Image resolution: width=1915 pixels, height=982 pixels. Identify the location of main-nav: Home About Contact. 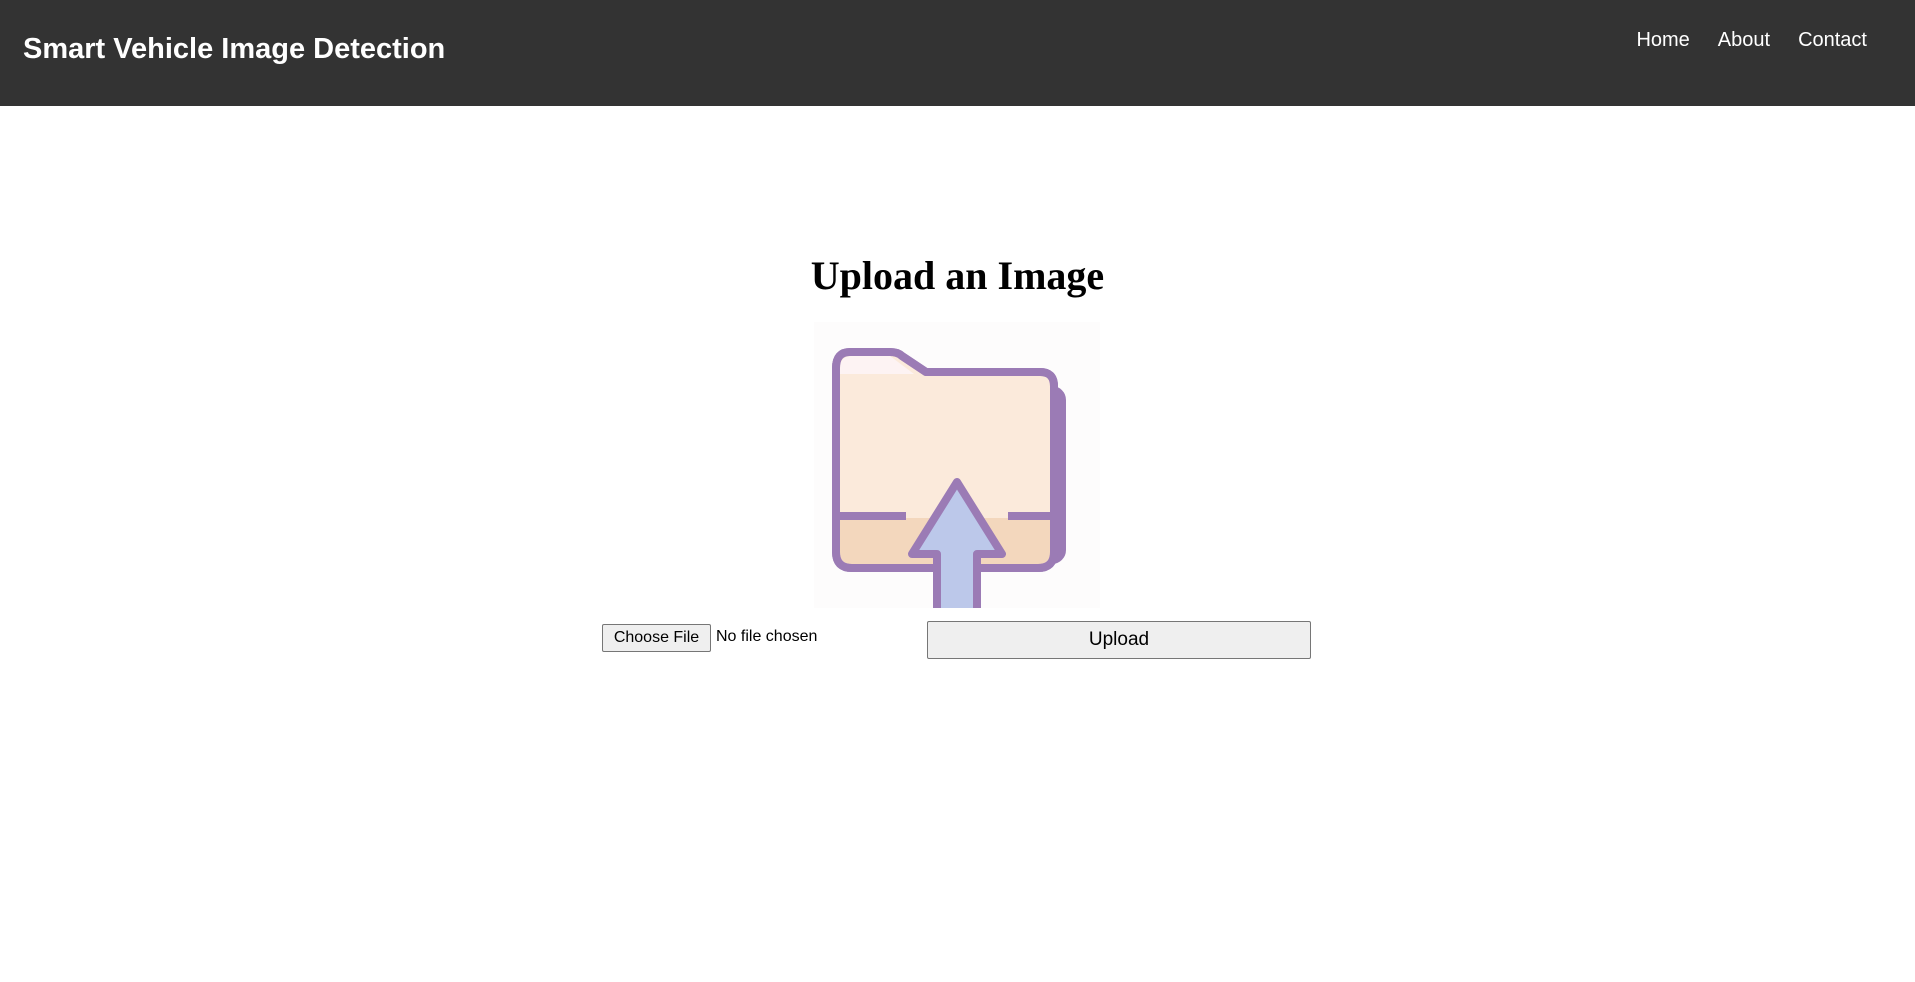
(1751, 40).